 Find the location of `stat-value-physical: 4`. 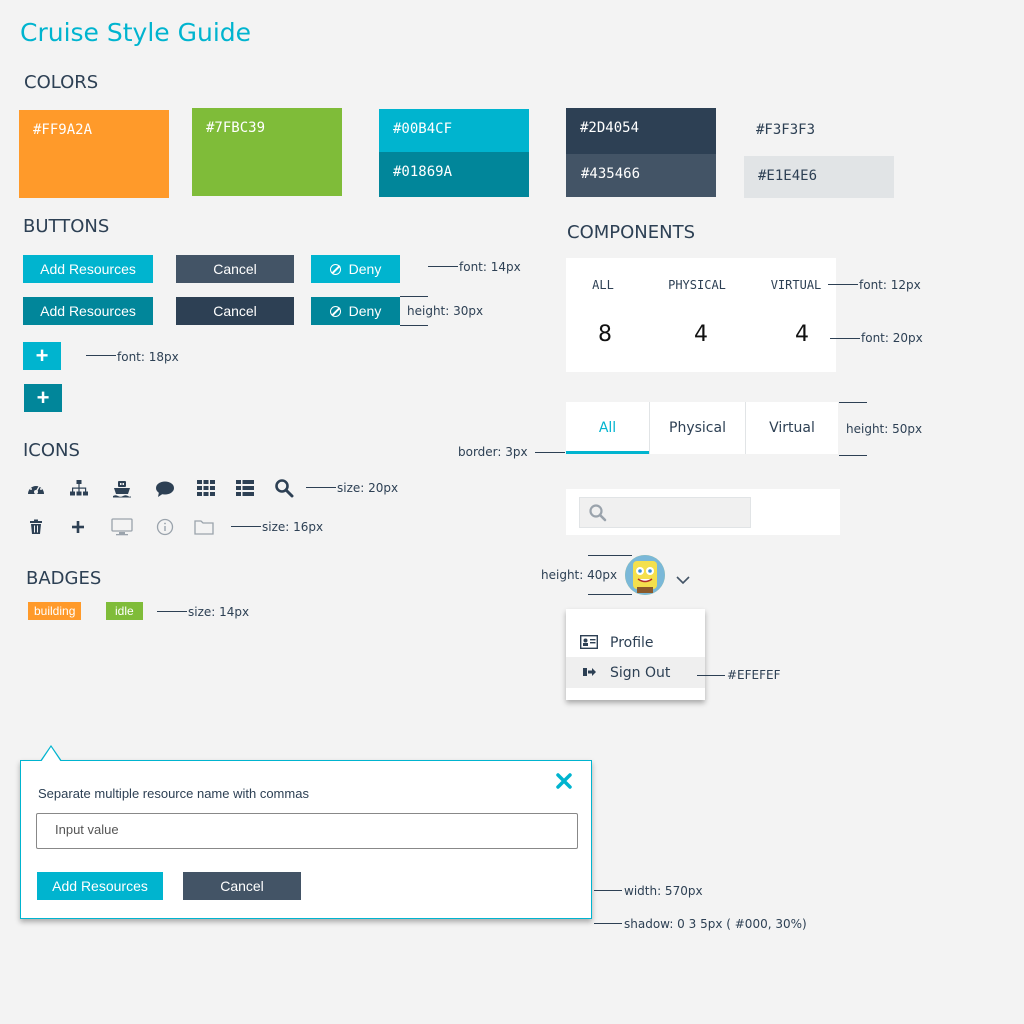

stat-value-physical: 4 is located at coordinates (701, 334).